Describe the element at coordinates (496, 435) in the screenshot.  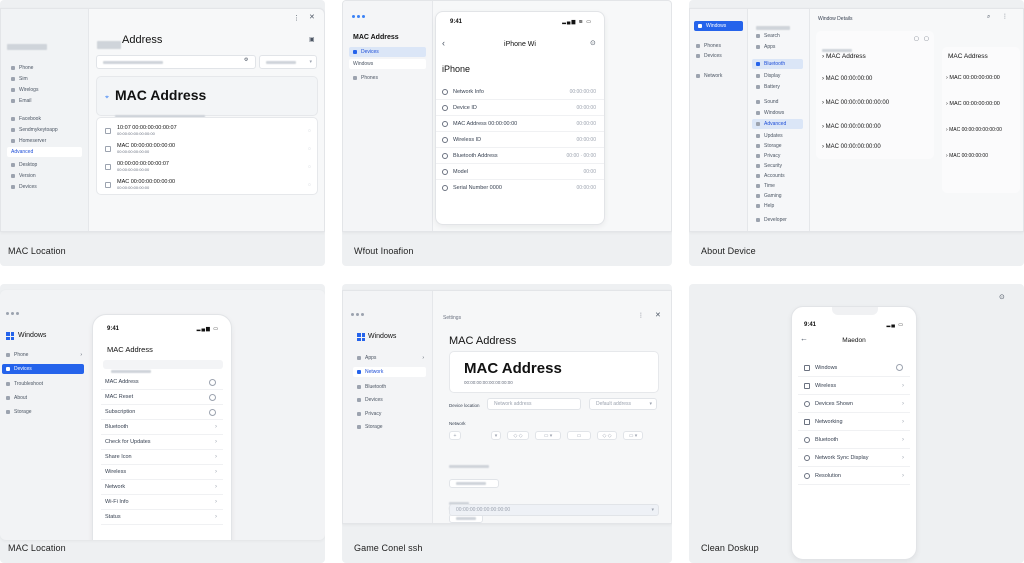
I see `toolbar-chip: ▾` at that location.